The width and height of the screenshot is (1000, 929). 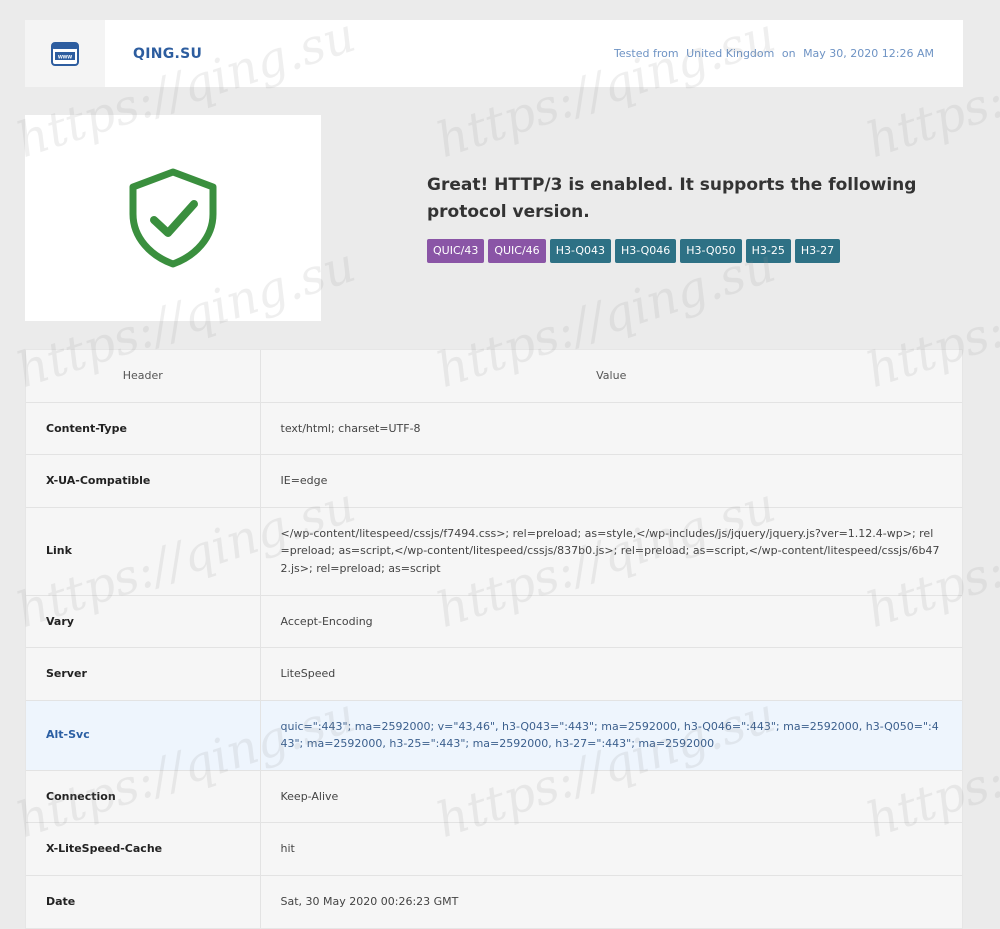 I want to click on tested-prefix: Tested from, so click(x=646, y=53).